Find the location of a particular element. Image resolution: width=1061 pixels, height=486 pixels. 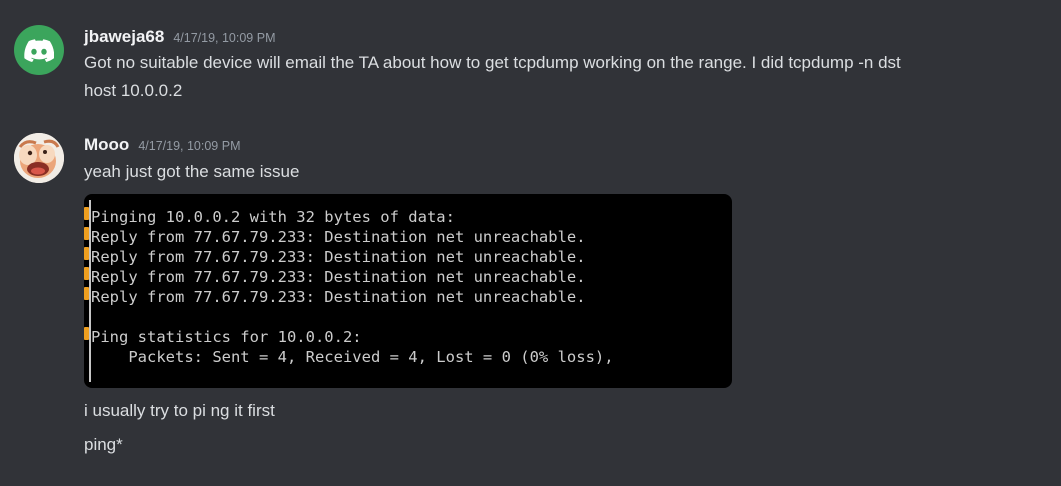

message-header: jbaweja68 4/17/19, 10:09 PM is located at coordinates (179, 37).